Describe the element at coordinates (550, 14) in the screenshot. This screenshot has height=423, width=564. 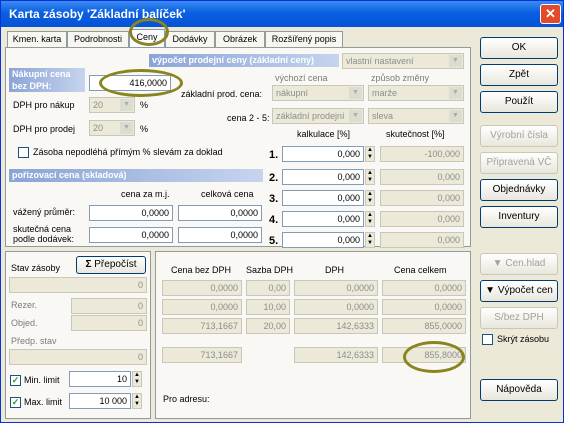
I see `close-button: ✕` at that location.